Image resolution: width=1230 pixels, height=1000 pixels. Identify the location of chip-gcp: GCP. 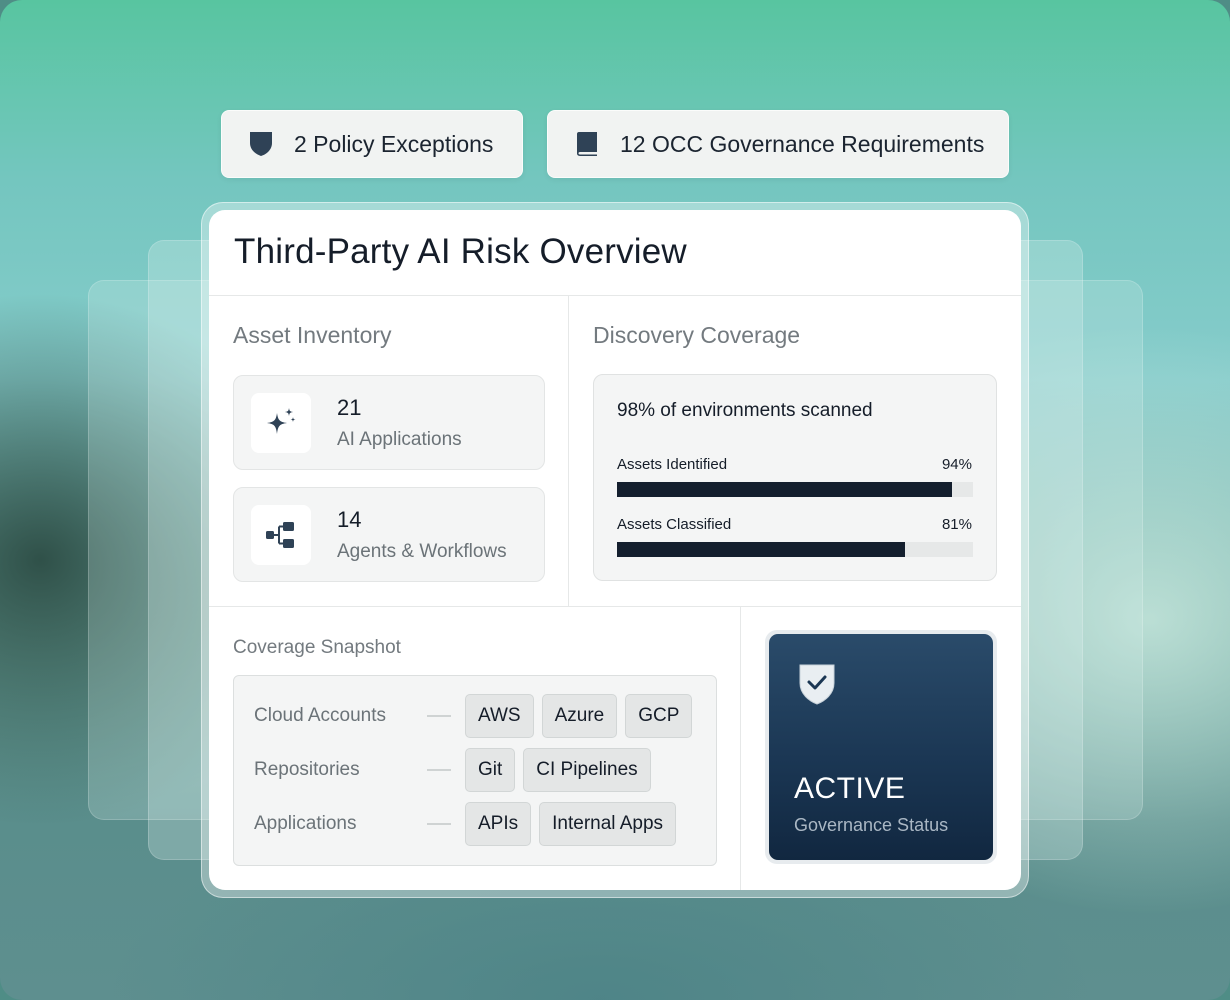
(659, 716).